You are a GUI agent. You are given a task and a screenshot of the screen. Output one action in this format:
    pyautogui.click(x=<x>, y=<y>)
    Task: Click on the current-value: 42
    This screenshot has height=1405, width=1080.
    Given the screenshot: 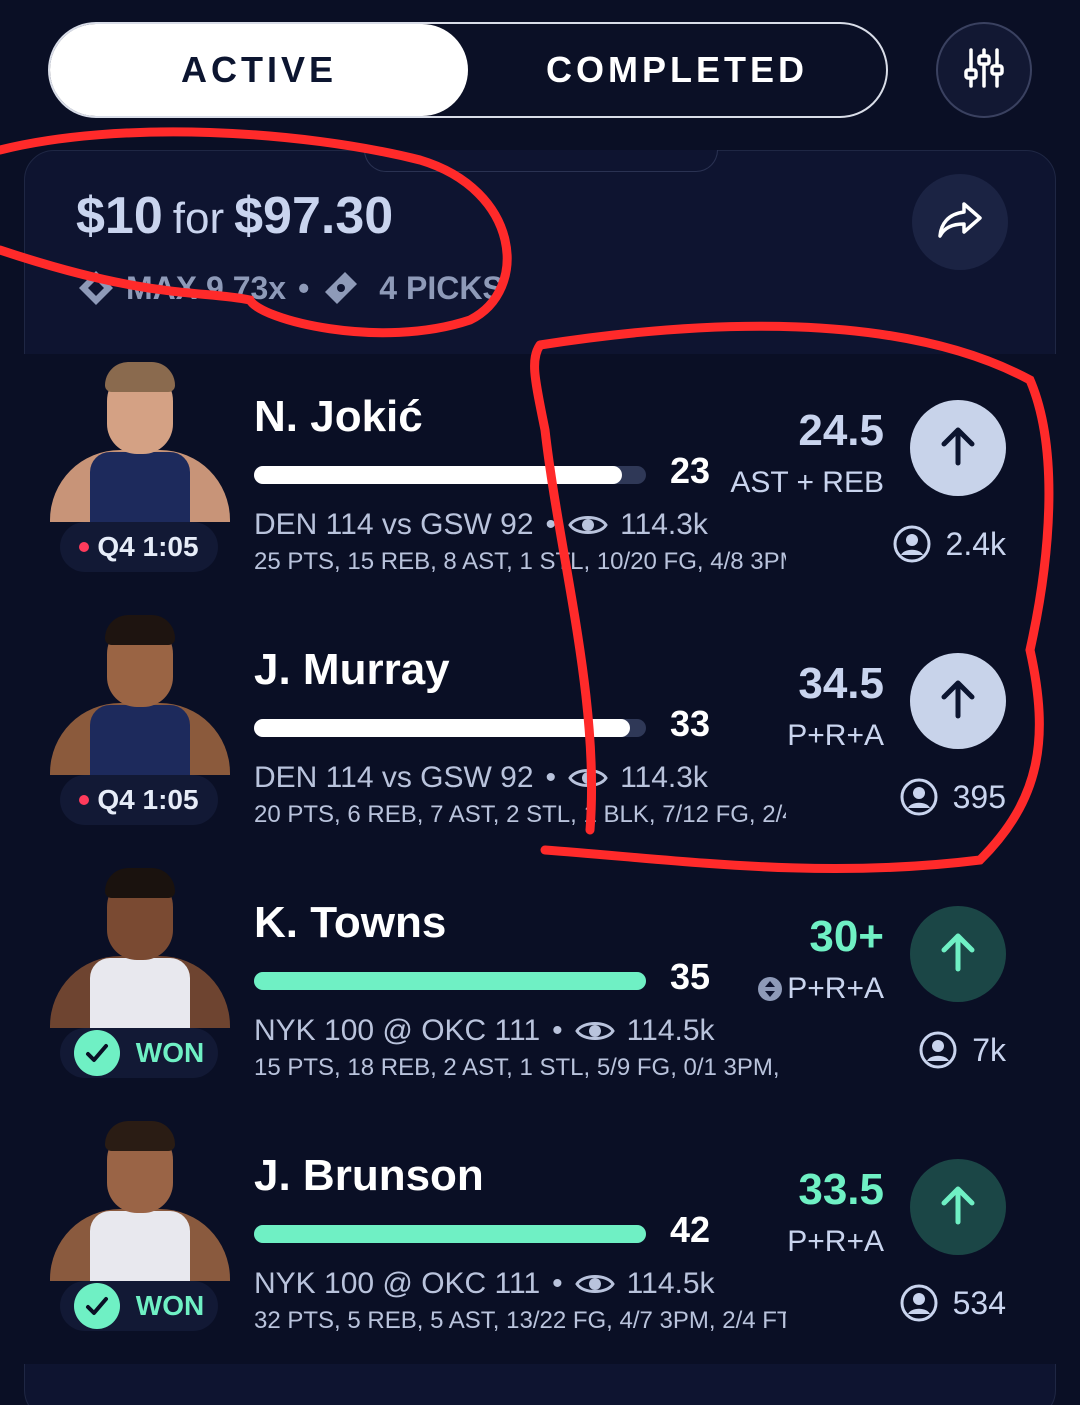 What is the action you would take?
    pyautogui.click(x=690, y=1229)
    